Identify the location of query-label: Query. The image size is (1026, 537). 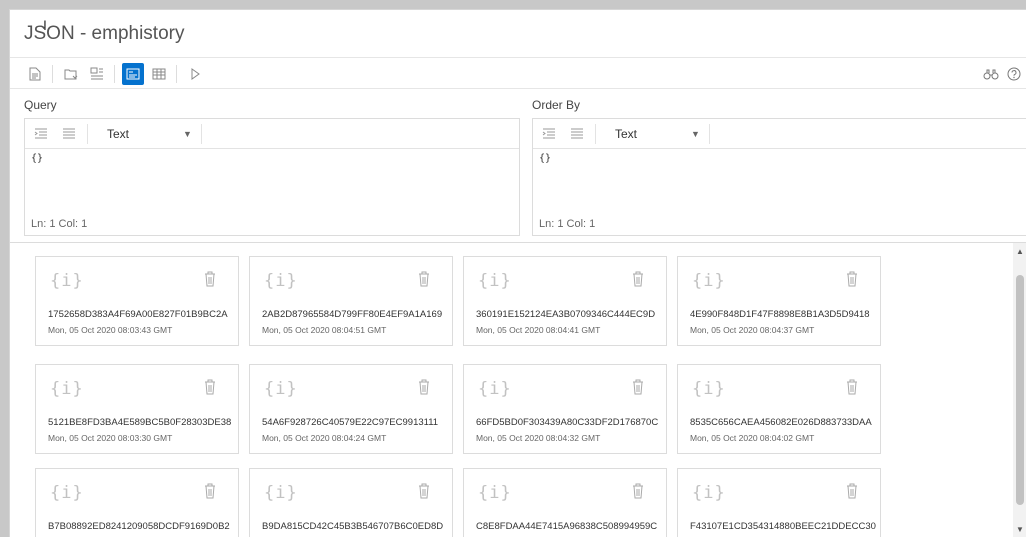
(40, 105).